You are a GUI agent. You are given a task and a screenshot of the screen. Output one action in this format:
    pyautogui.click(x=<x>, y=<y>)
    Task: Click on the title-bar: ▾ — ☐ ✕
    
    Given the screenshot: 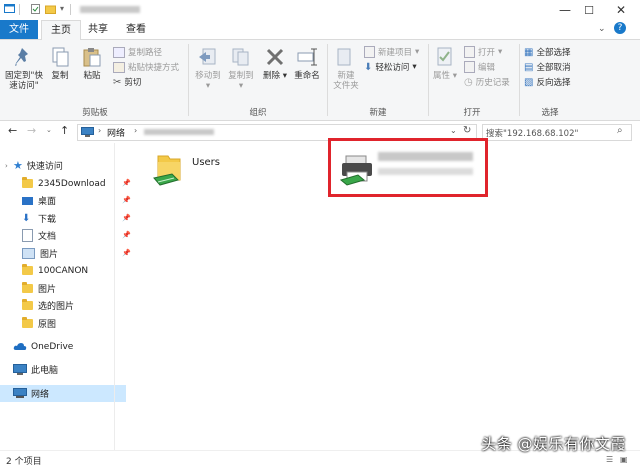 What is the action you would take?
    pyautogui.click(x=320, y=10)
    